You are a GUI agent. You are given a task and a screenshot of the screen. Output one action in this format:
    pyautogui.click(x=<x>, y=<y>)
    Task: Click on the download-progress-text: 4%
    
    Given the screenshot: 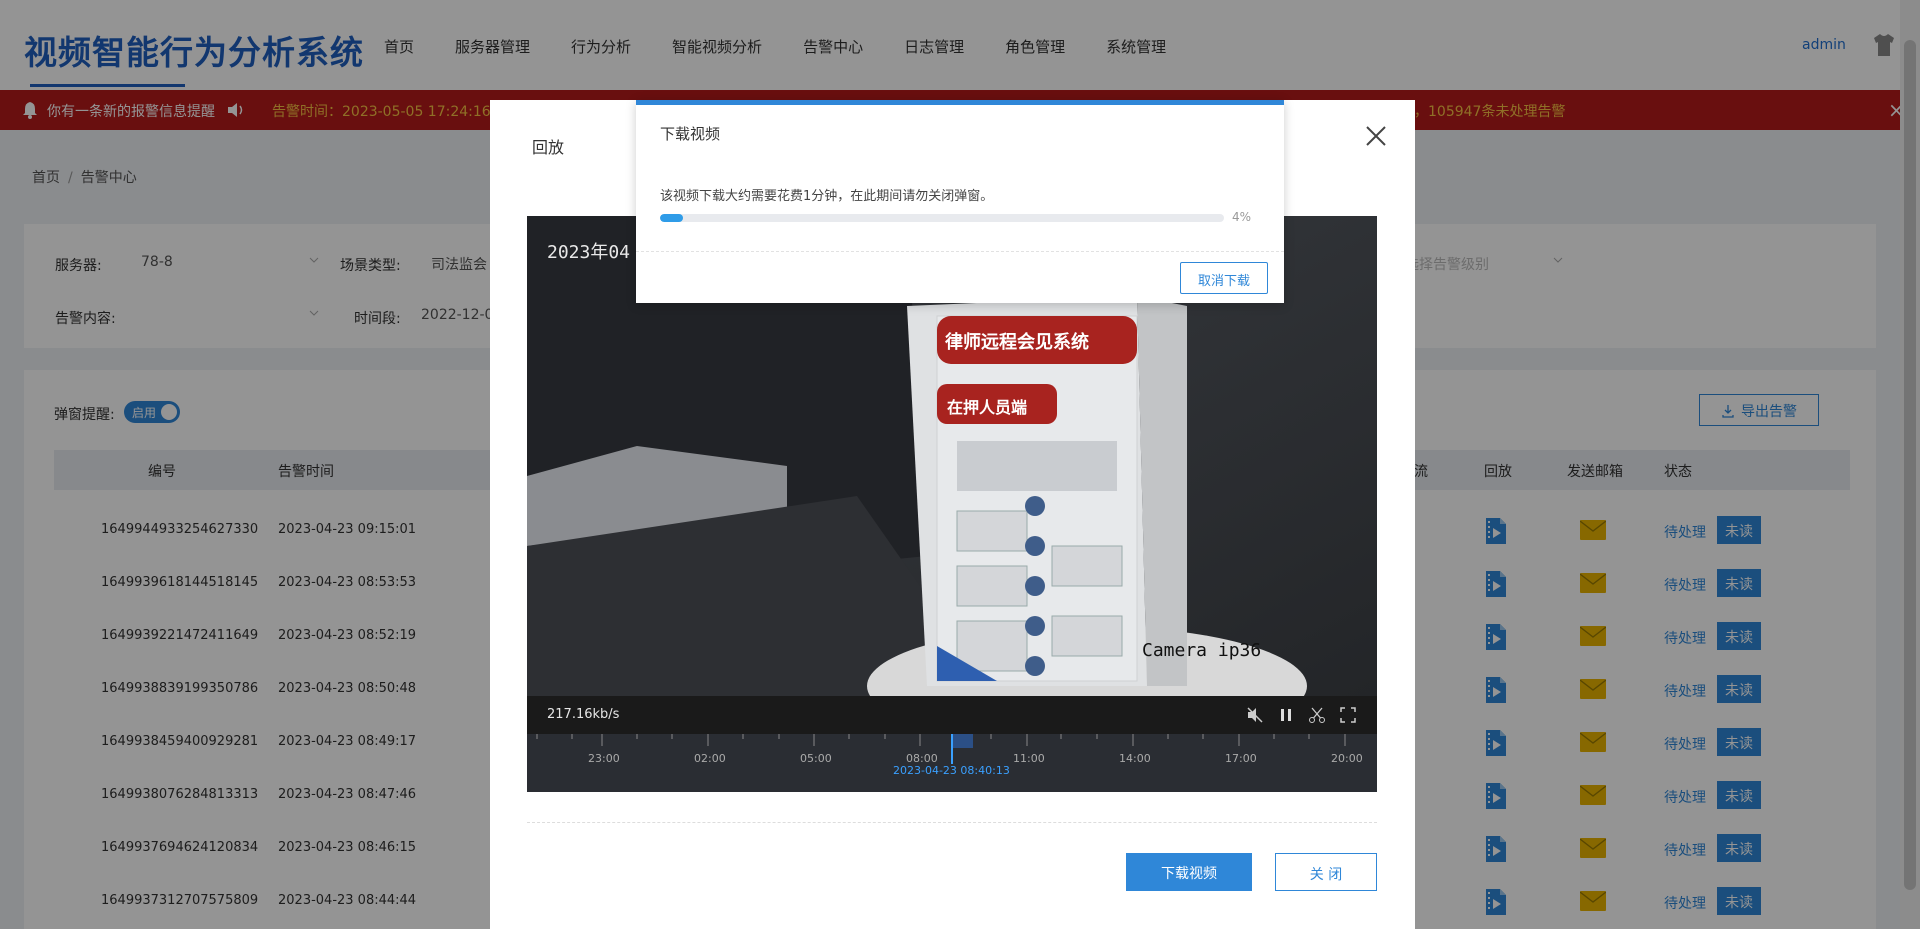 What is the action you would take?
    pyautogui.click(x=1242, y=217)
    